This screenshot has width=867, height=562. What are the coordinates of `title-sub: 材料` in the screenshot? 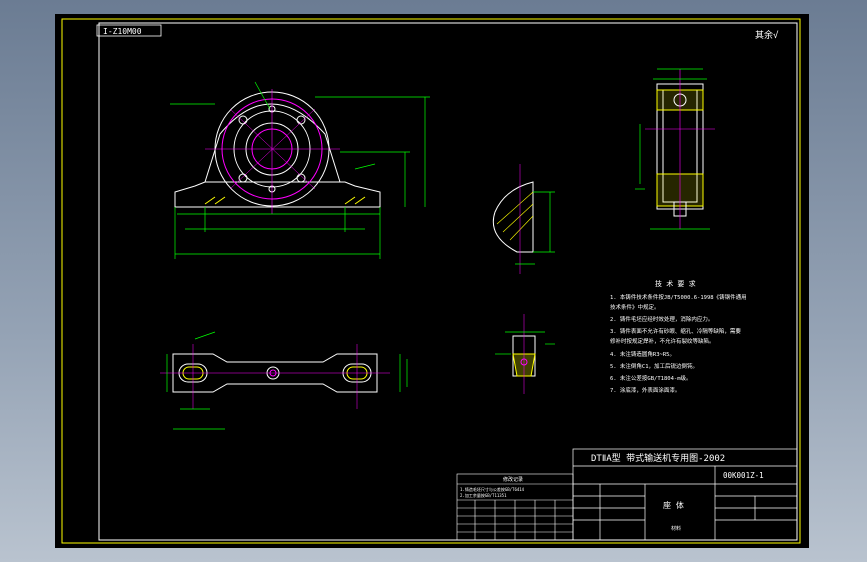 It's located at (676, 528).